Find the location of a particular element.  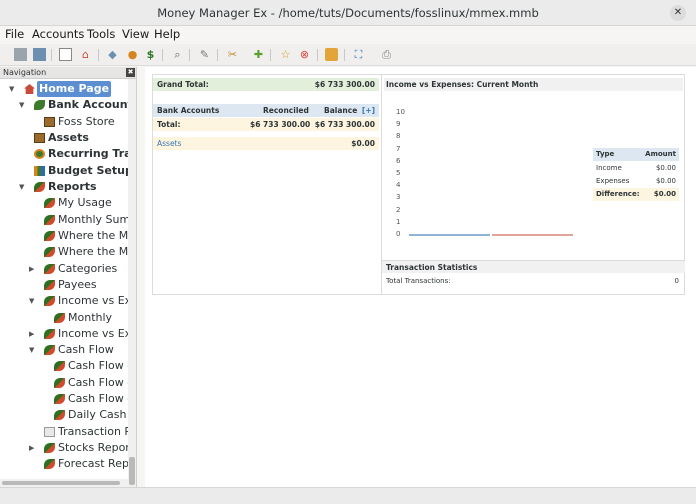

home-icon: ⌂ is located at coordinates (85, 54).